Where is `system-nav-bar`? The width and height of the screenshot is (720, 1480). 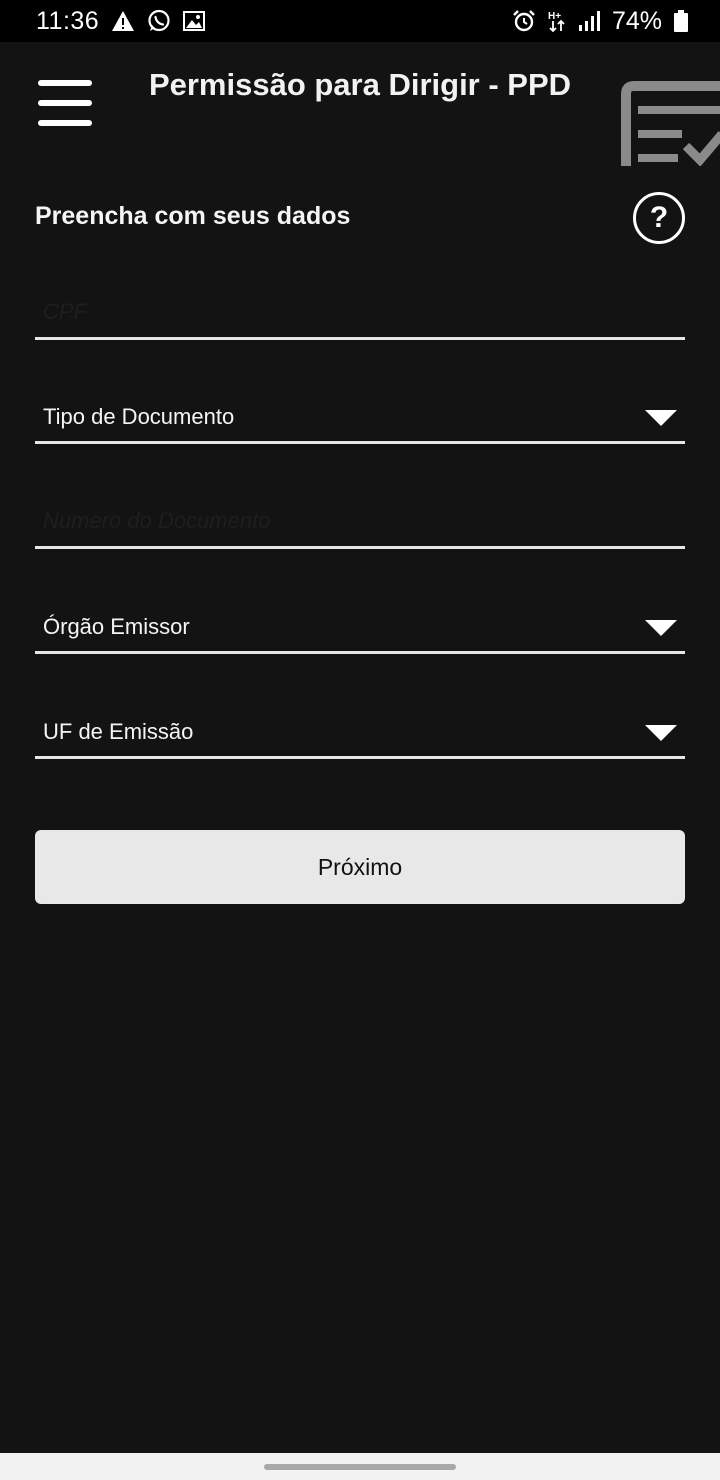 system-nav-bar is located at coordinates (360, 1466).